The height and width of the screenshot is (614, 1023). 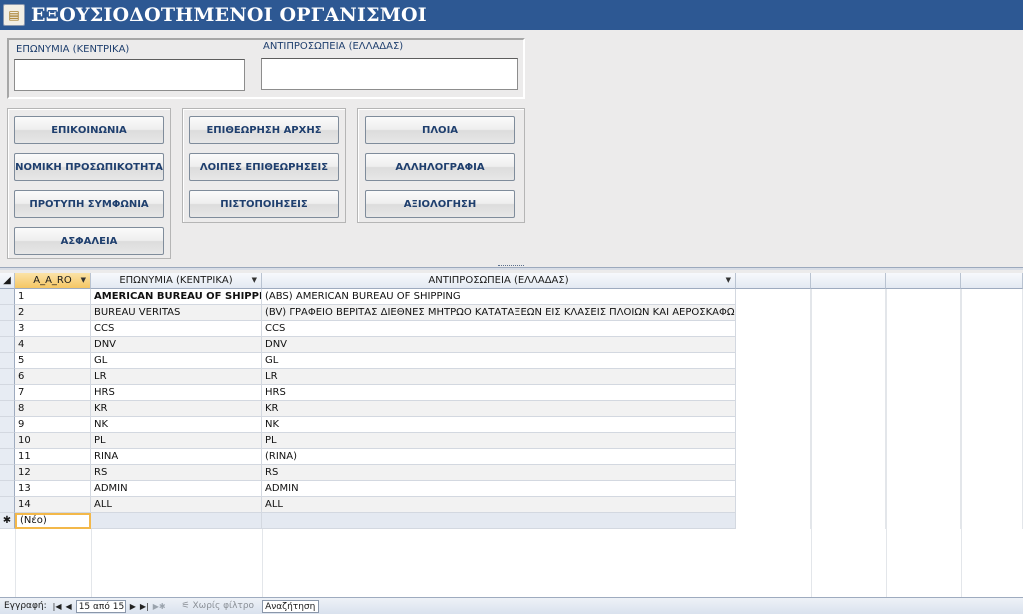 I want to click on table-cell: 5, so click(x=53, y=361).